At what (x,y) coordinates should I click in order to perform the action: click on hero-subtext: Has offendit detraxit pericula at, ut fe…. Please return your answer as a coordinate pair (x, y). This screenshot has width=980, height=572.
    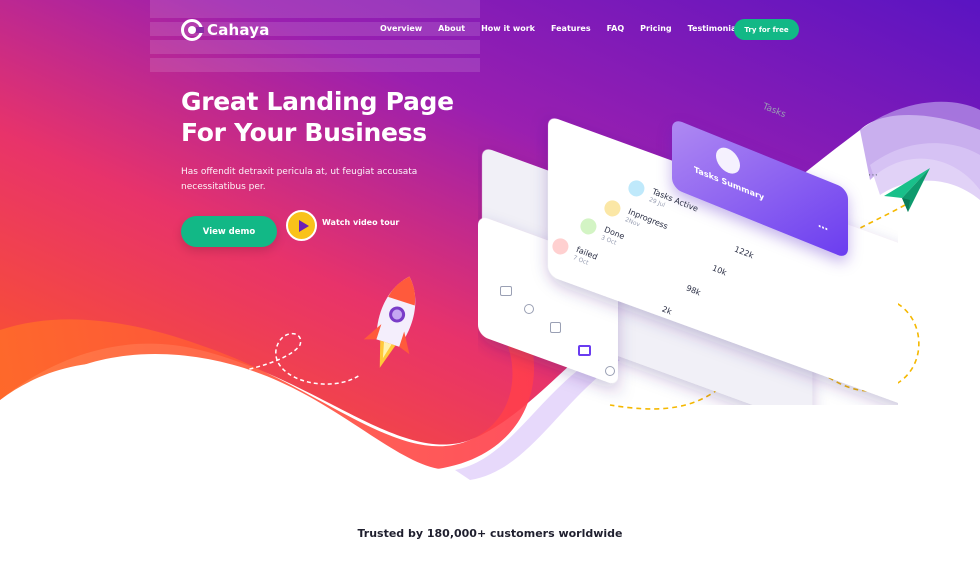
    Looking at the image, I should click on (299, 179).